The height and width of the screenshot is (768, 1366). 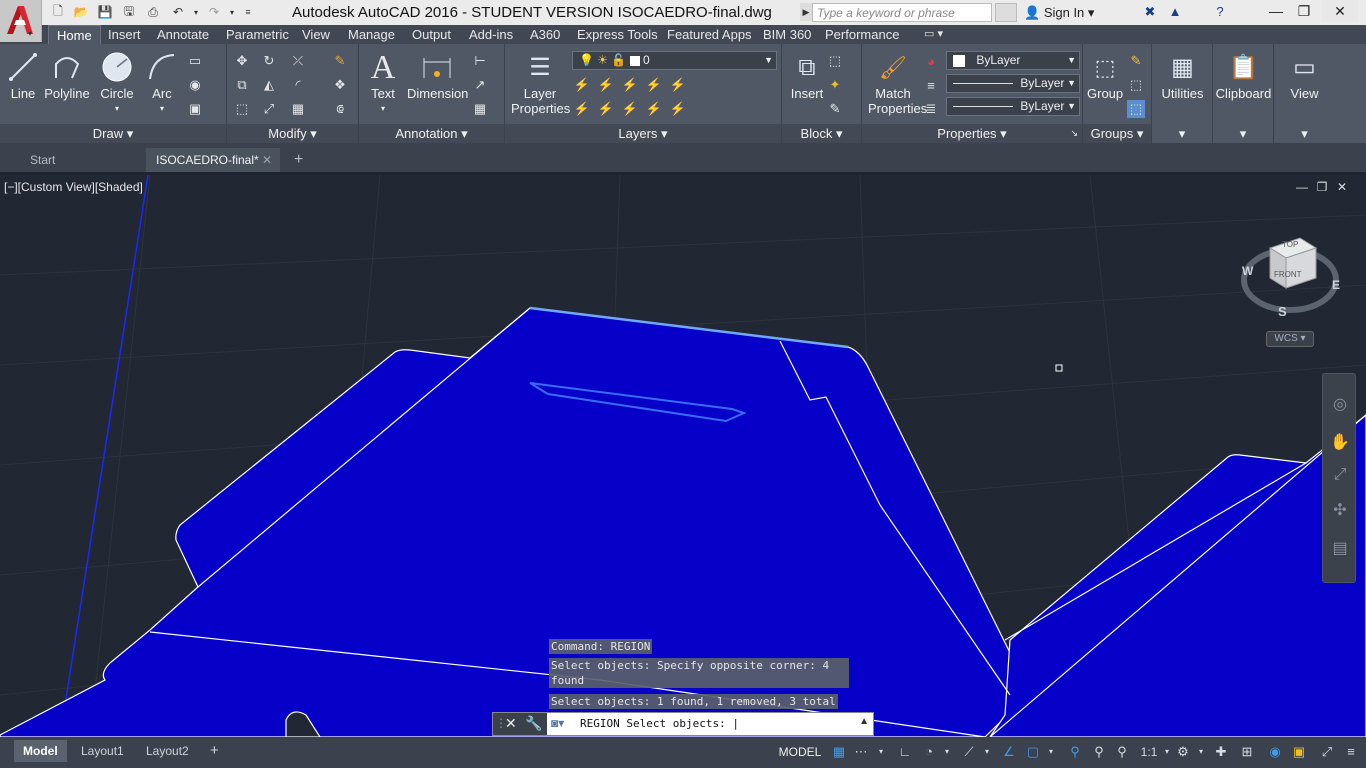 I want to click on circle-button: Circle ▾, so click(x=117, y=83).